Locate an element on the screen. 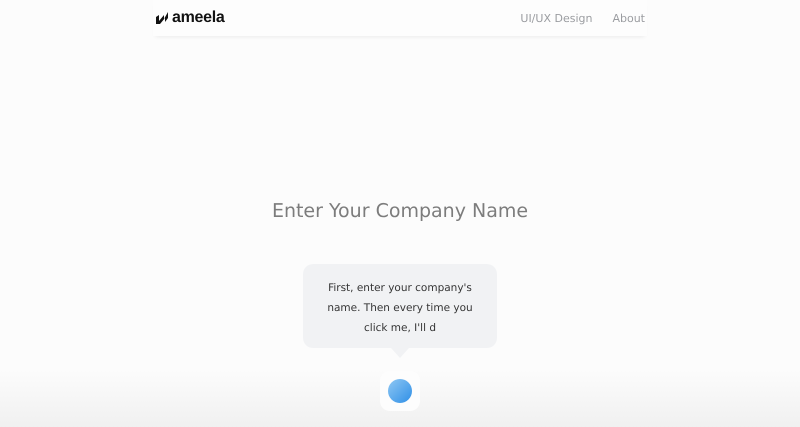 The width and height of the screenshot is (800, 427). nav-link: UI/UX Design is located at coordinates (556, 18).